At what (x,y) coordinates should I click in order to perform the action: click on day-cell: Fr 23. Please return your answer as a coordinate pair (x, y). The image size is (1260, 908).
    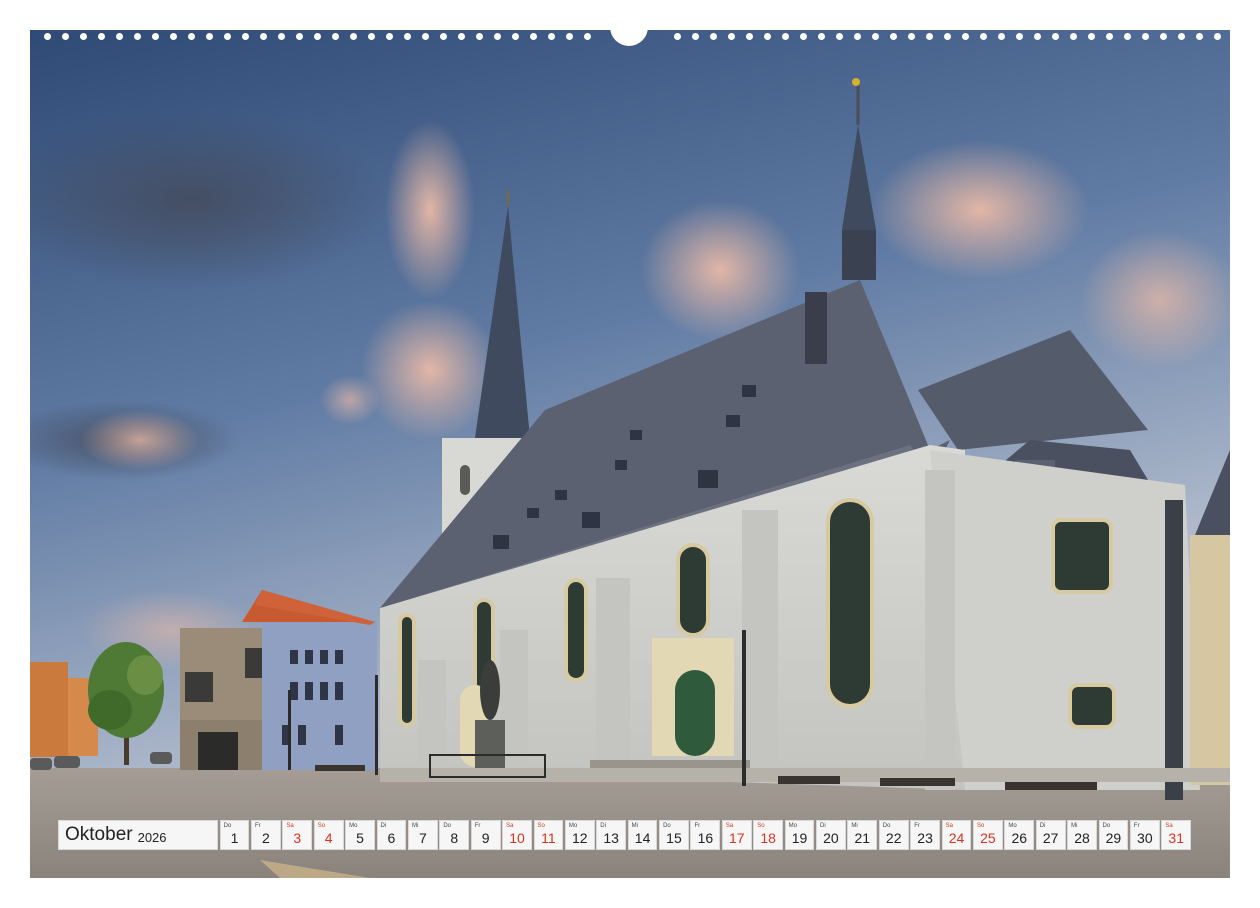
    Looking at the image, I should click on (925, 835).